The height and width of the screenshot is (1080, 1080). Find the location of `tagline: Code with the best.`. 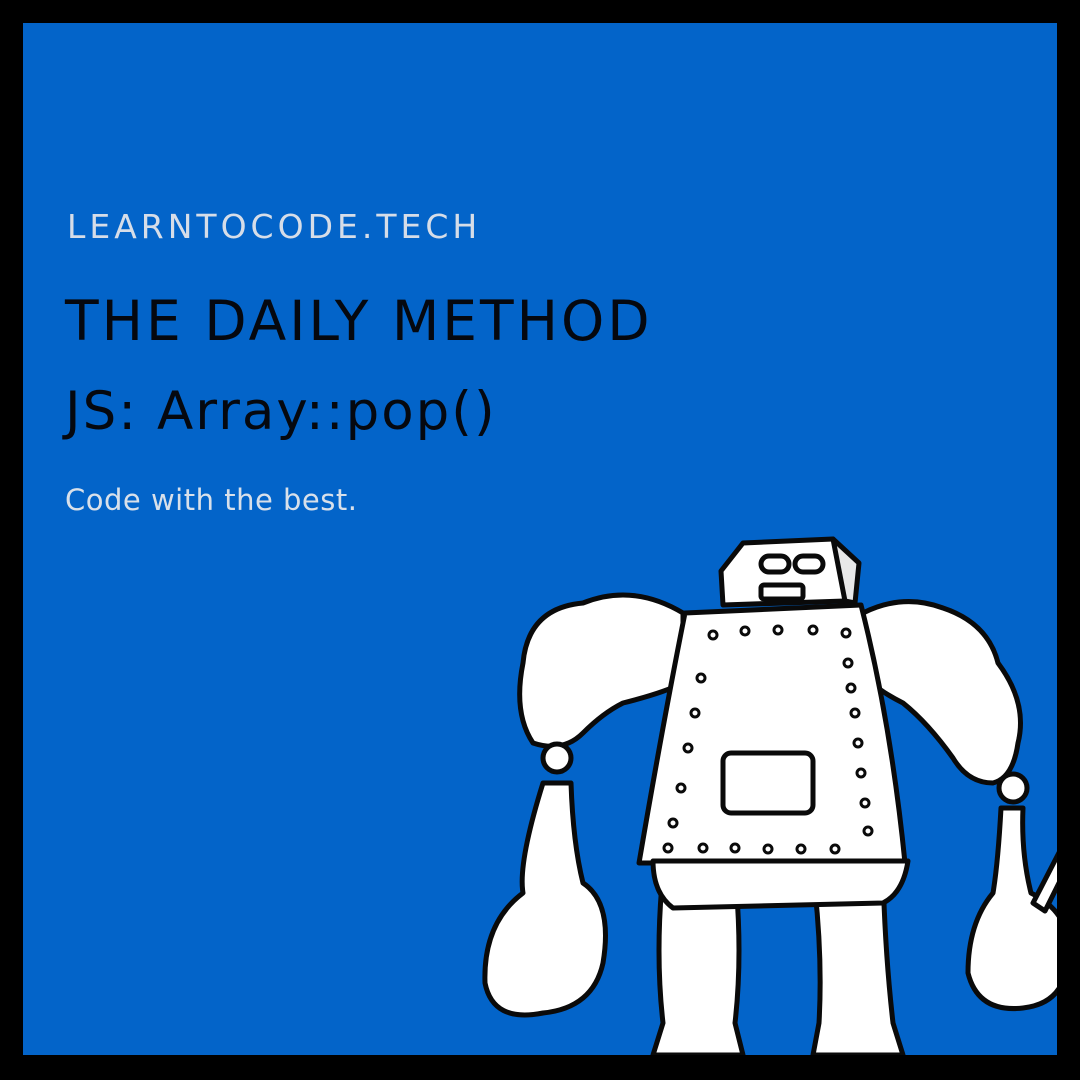

tagline: Code with the best. is located at coordinates (211, 500).